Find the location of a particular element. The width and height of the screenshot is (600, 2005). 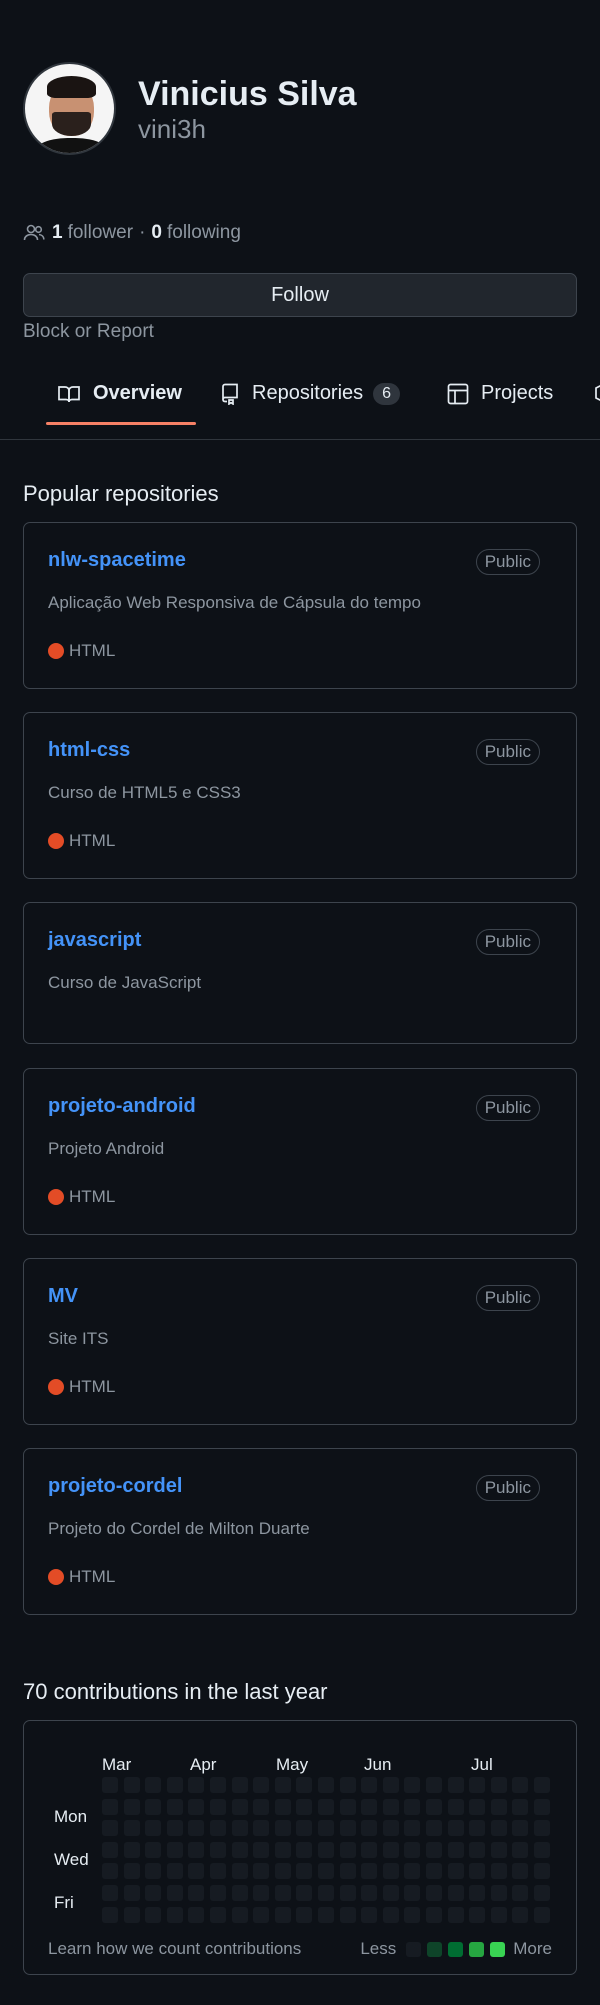

repo-name-link: projeto-android is located at coordinates (122, 1106).